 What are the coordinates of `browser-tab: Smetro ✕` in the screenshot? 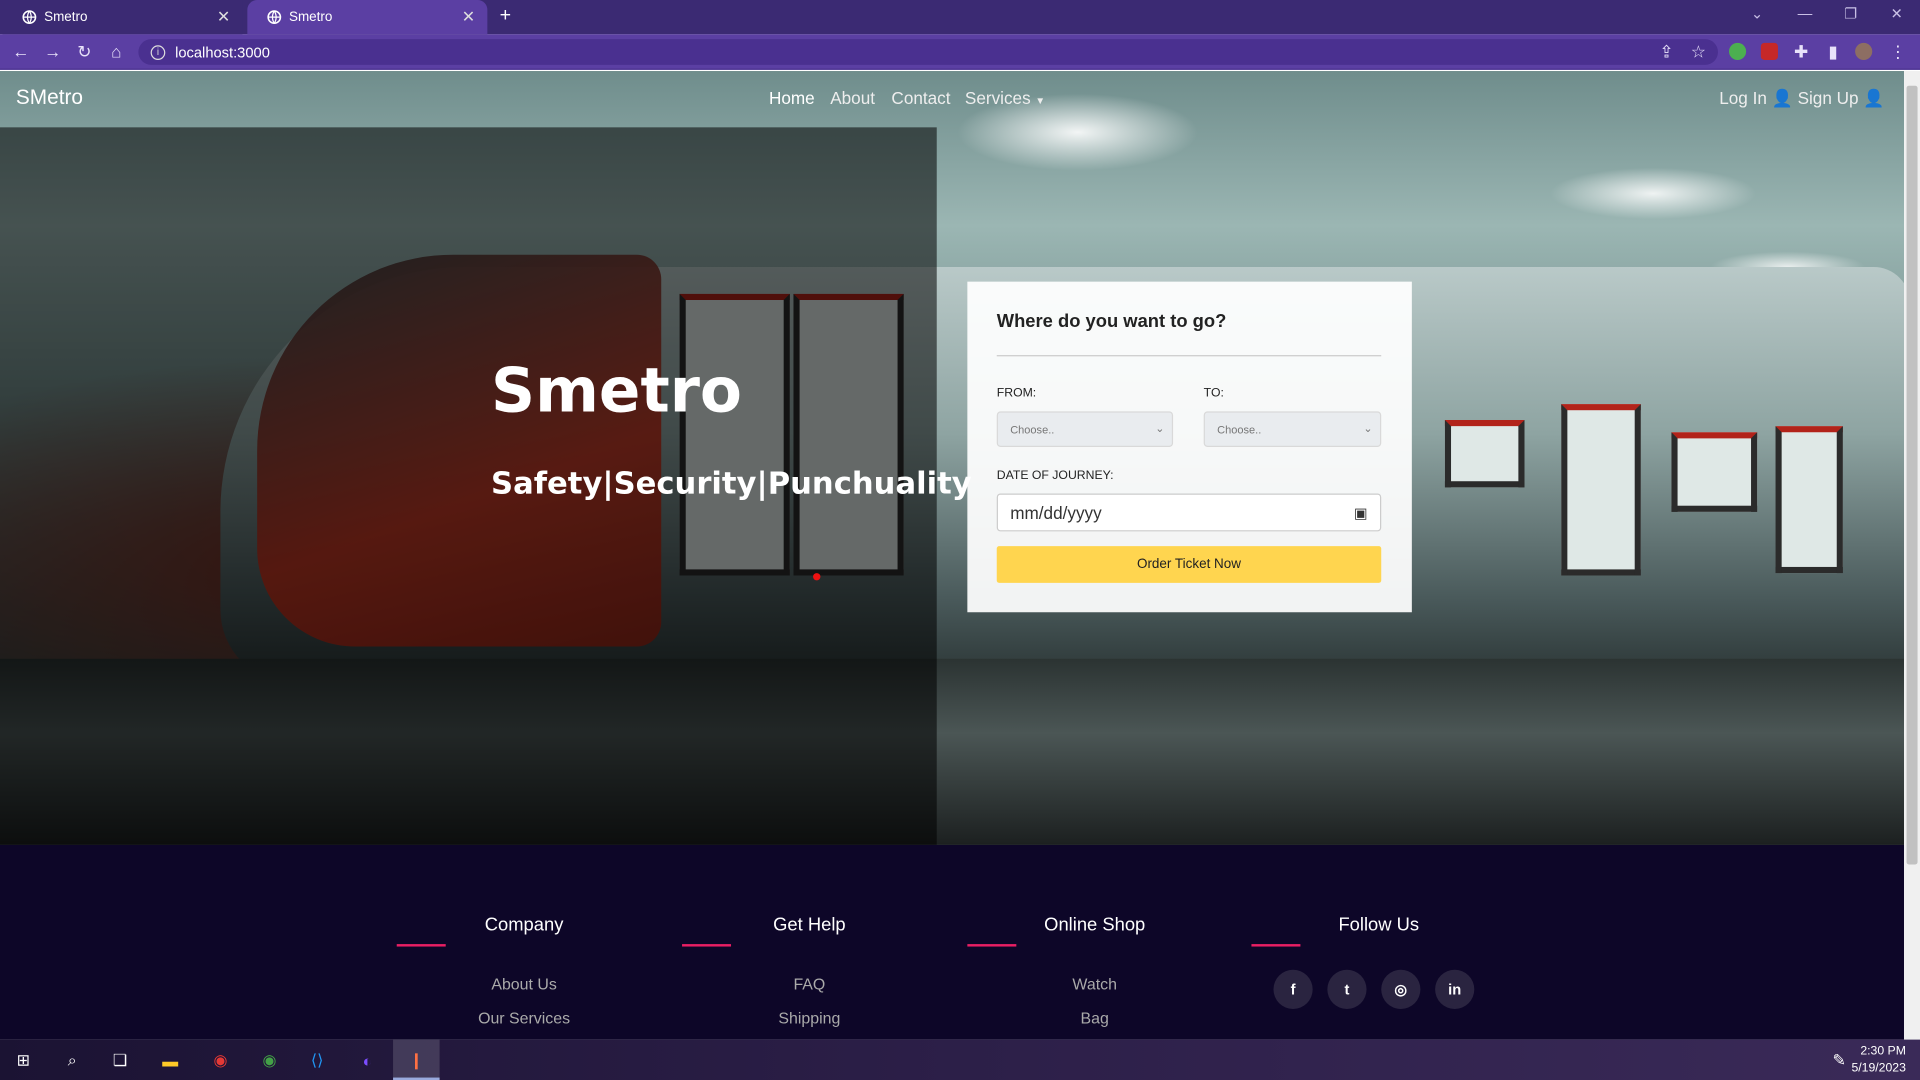 It's located at (122, 17).